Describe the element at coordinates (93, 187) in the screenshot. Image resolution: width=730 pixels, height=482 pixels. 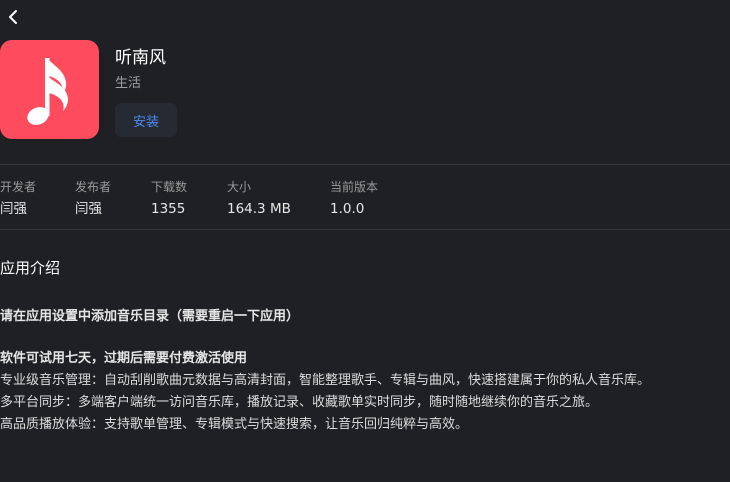
I see `info-label: 发布者` at that location.